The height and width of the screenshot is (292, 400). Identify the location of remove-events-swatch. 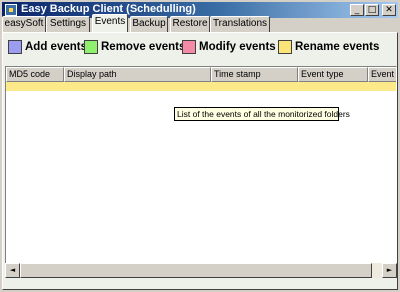
(91, 47).